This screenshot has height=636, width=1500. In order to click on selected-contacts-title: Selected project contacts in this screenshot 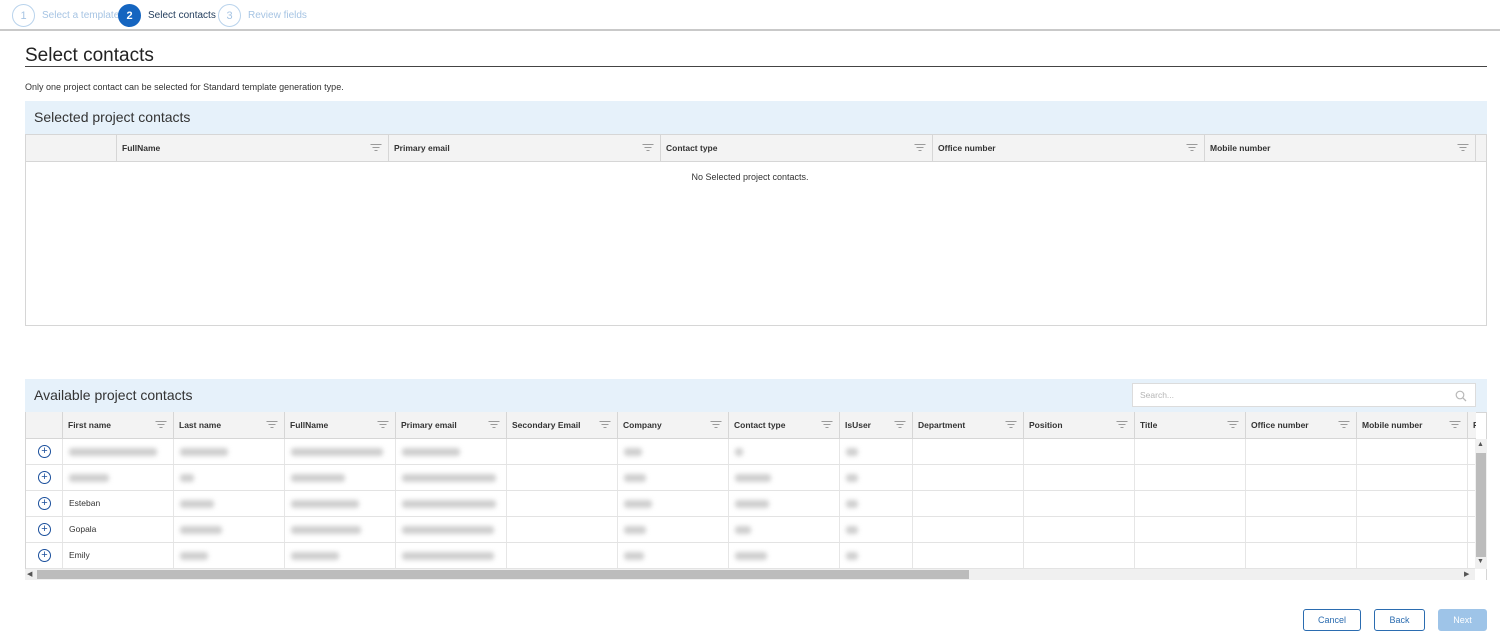, I will do `click(112, 117)`.